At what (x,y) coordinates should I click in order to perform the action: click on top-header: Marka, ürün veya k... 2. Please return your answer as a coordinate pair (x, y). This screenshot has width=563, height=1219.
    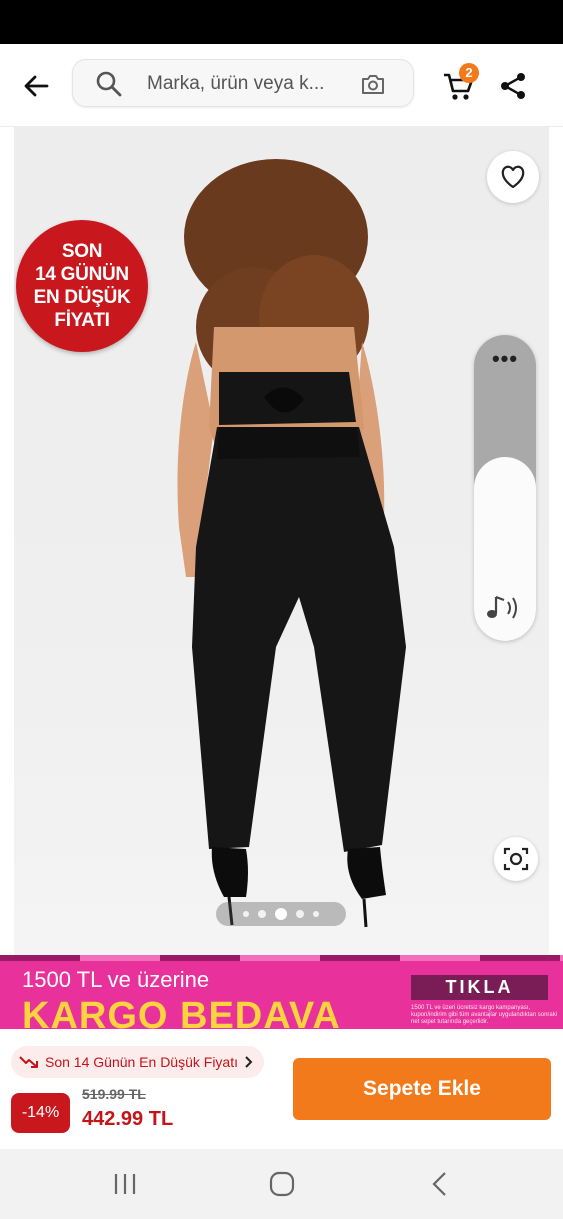
    Looking at the image, I should click on (281, 85).